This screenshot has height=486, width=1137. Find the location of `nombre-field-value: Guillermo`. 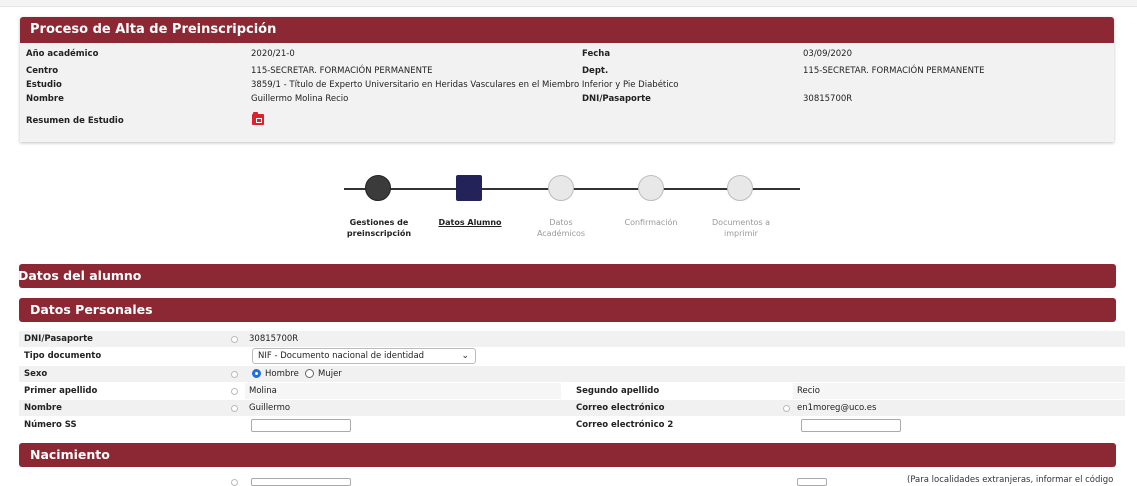

nombre-field-value: Guillermo is located at coordinates (270, 408).